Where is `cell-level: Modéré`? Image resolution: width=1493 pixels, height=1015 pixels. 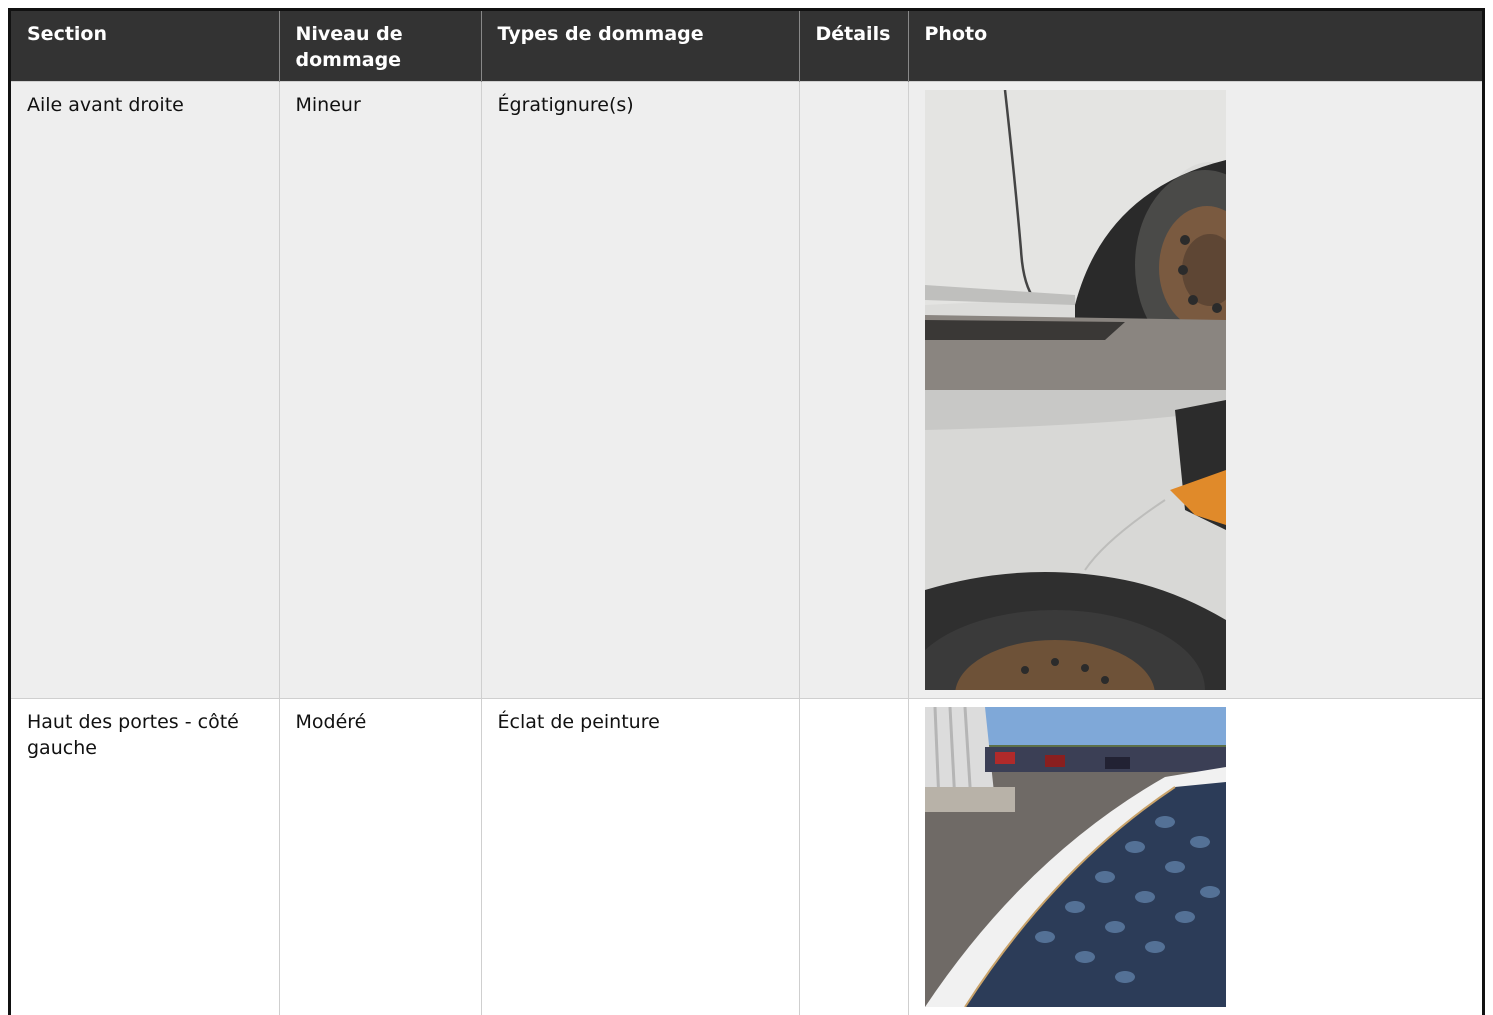
cell-level: Modéré is located at coordinates (379, 856).